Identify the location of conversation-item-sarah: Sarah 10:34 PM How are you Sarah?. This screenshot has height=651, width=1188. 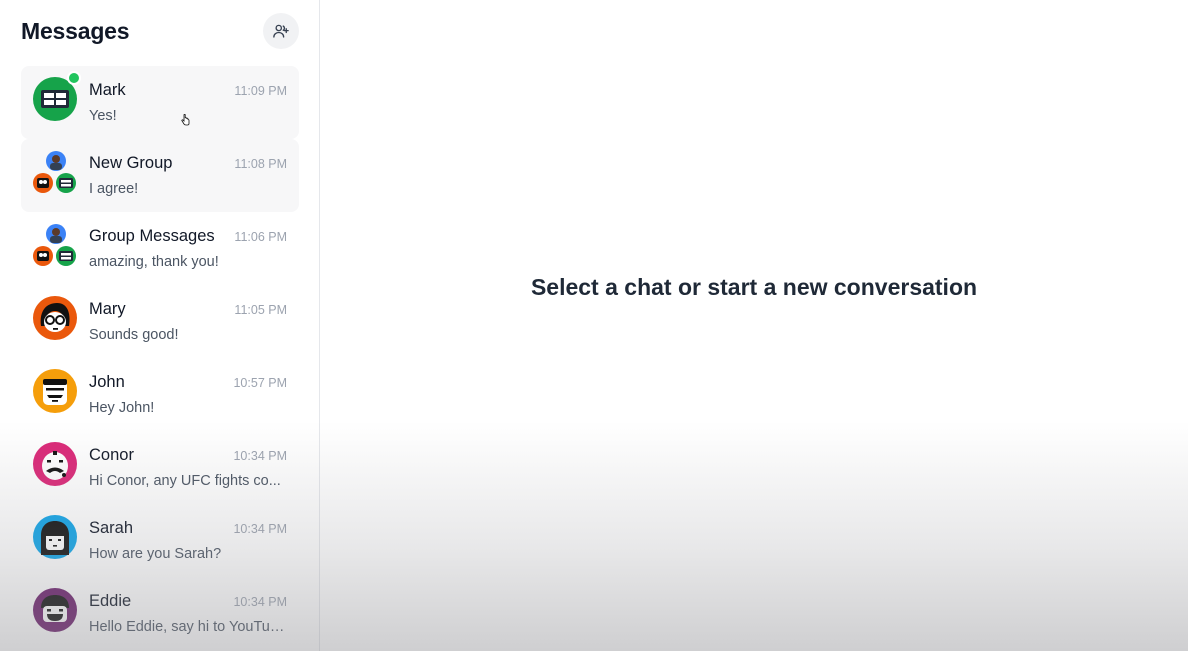
(160, 540).